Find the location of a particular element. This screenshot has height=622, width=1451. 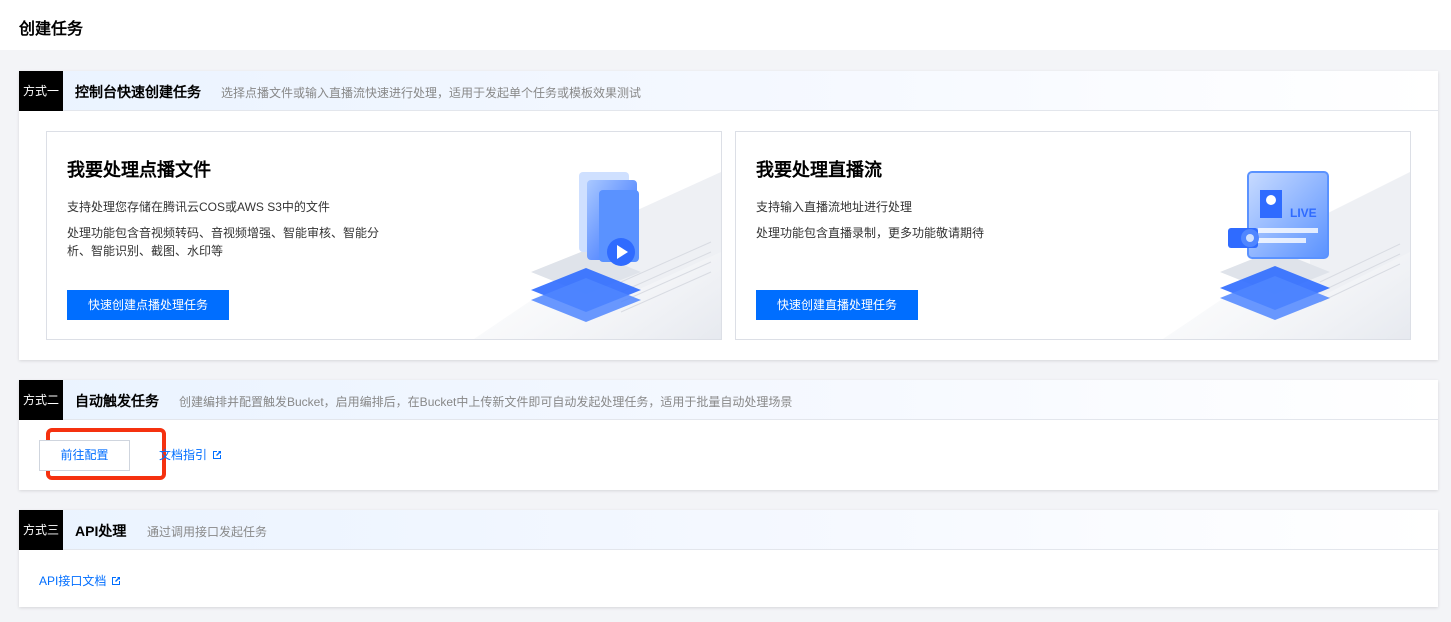

method3-title: API处理 is located at coordinates (101, 531).